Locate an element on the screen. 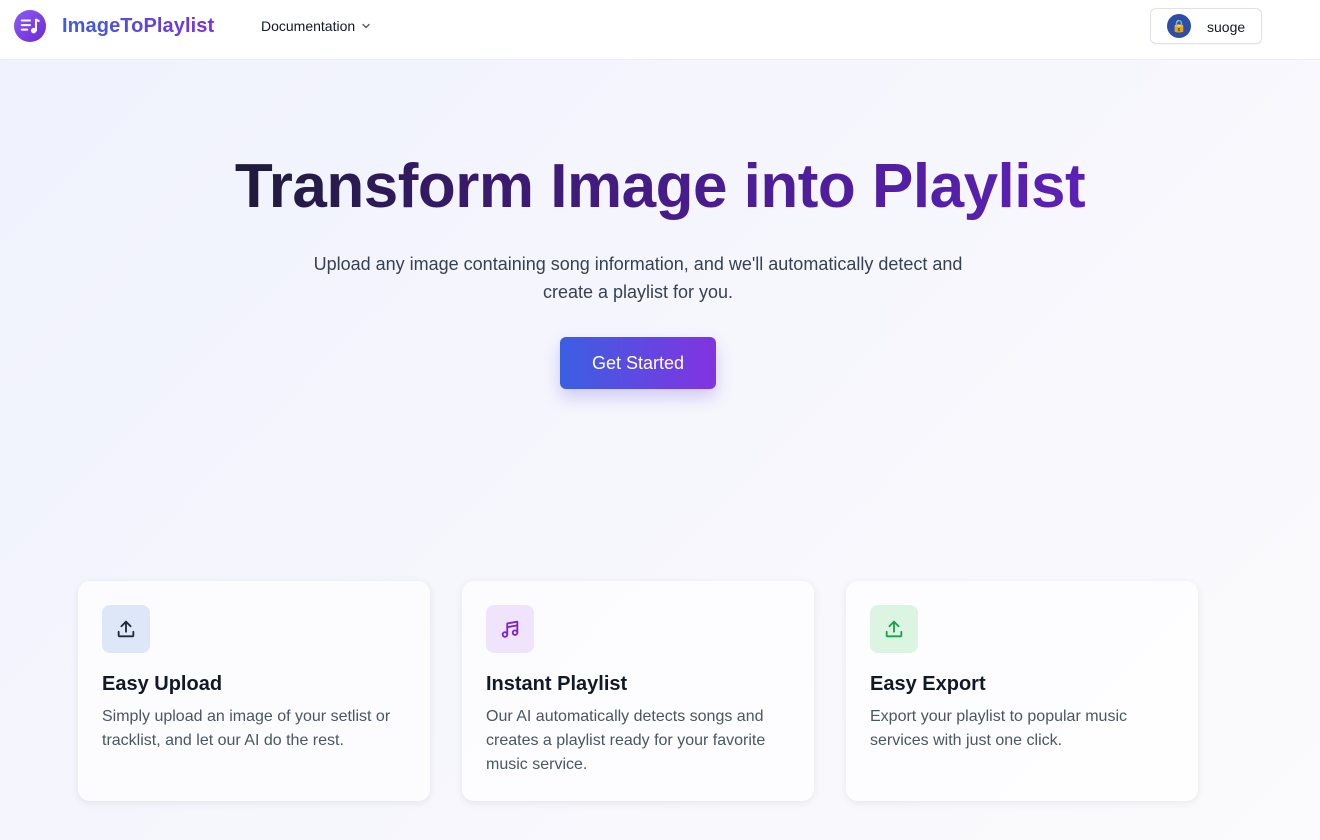 The height and width of the screenshot is (840, 1320). username: suoge is located at coordinates (1226, 27).